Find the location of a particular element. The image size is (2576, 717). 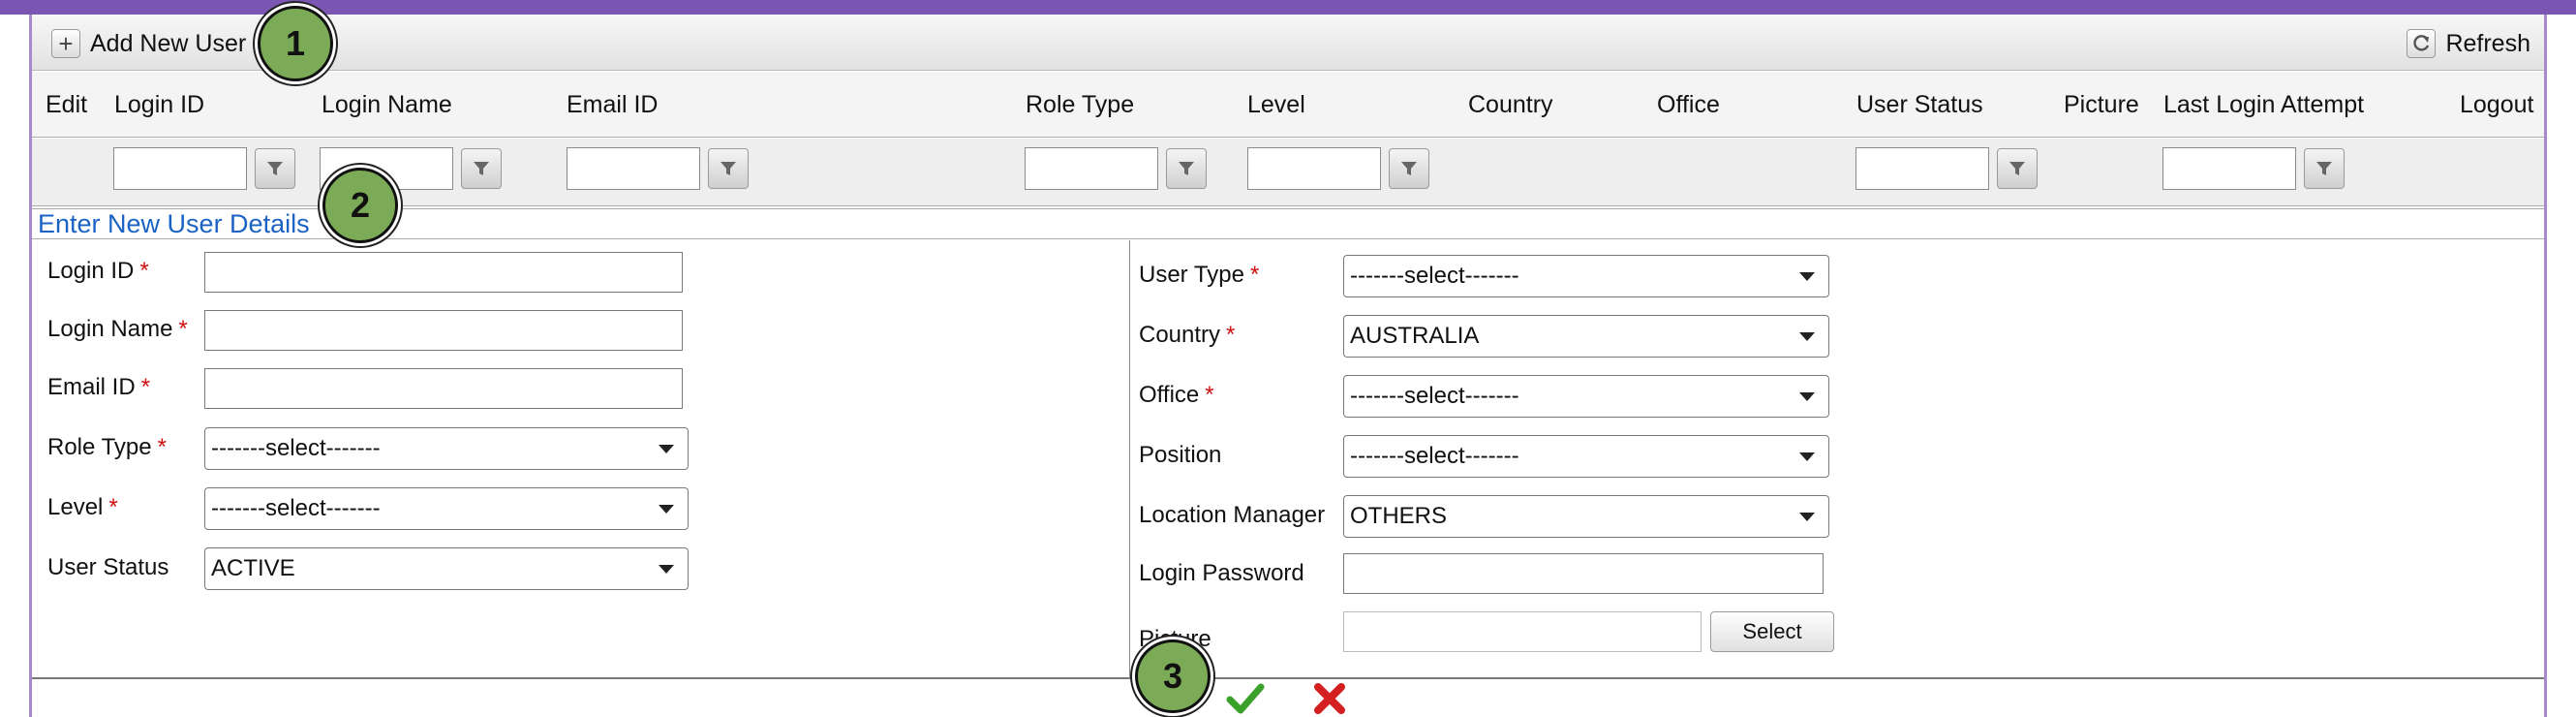

level-select: -------select------- is located at coordinates (446, 508).